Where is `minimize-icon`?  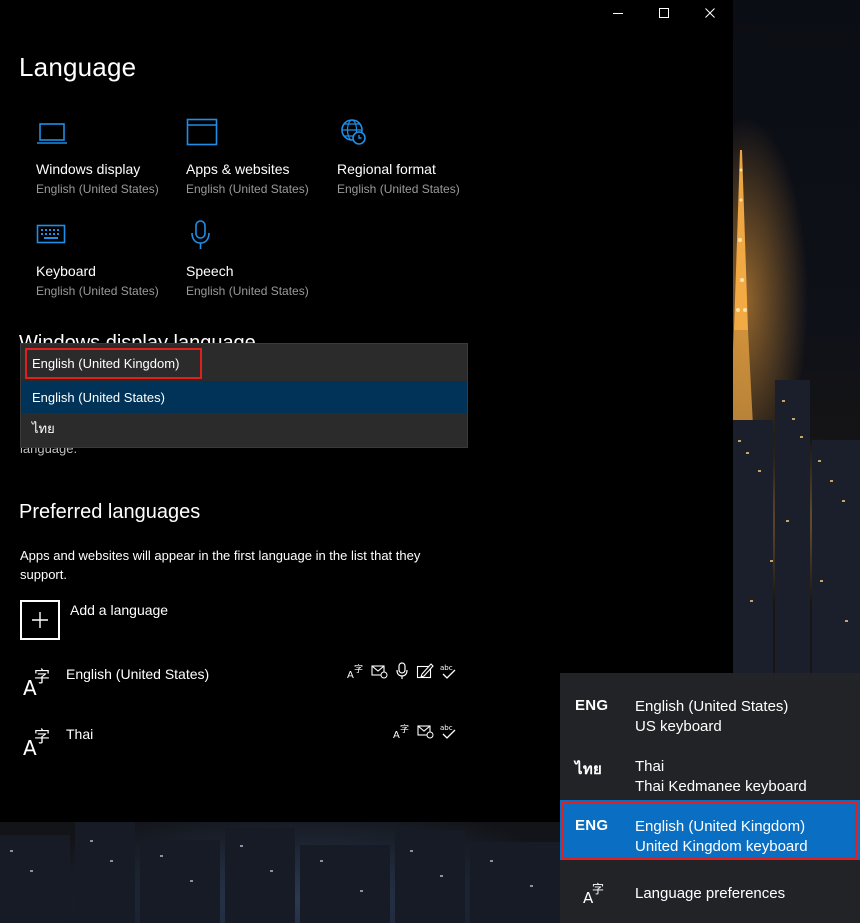 minimize-icon is located at coordinates (618, 13).